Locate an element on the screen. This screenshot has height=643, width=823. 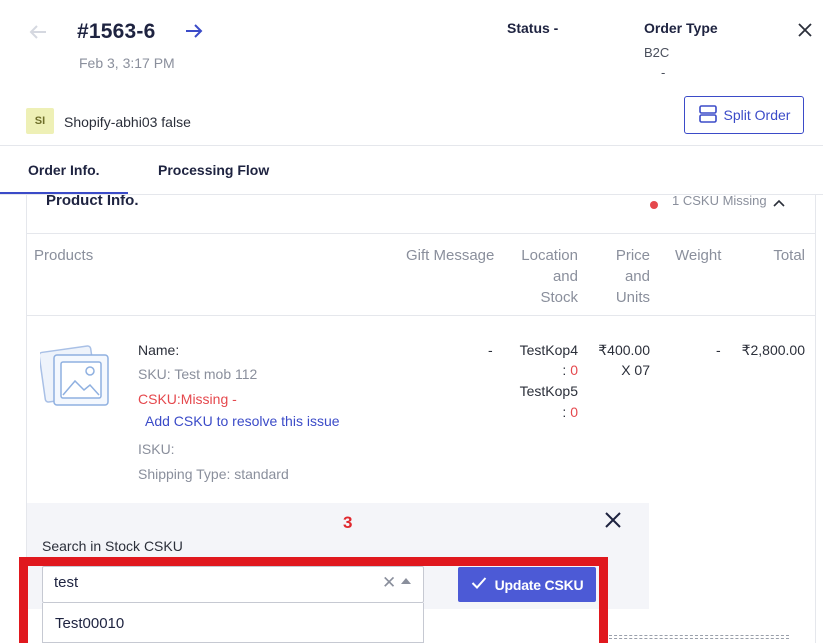
order-type-label: Order Type is located at coordinates (681, 28).